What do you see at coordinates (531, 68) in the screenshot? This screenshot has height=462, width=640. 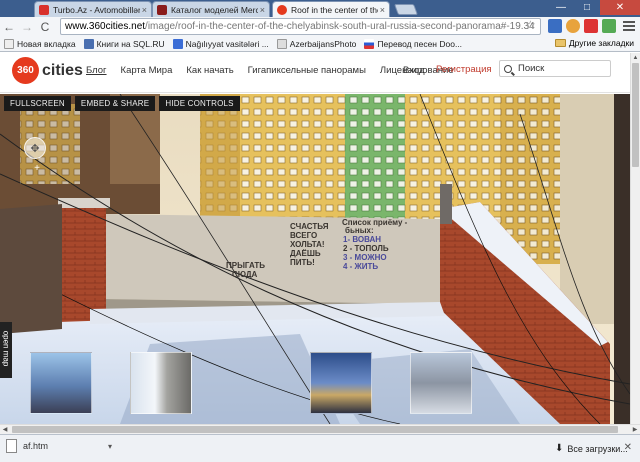 I see `search-placeholder: Поиск` at bounding box center [531, 68].